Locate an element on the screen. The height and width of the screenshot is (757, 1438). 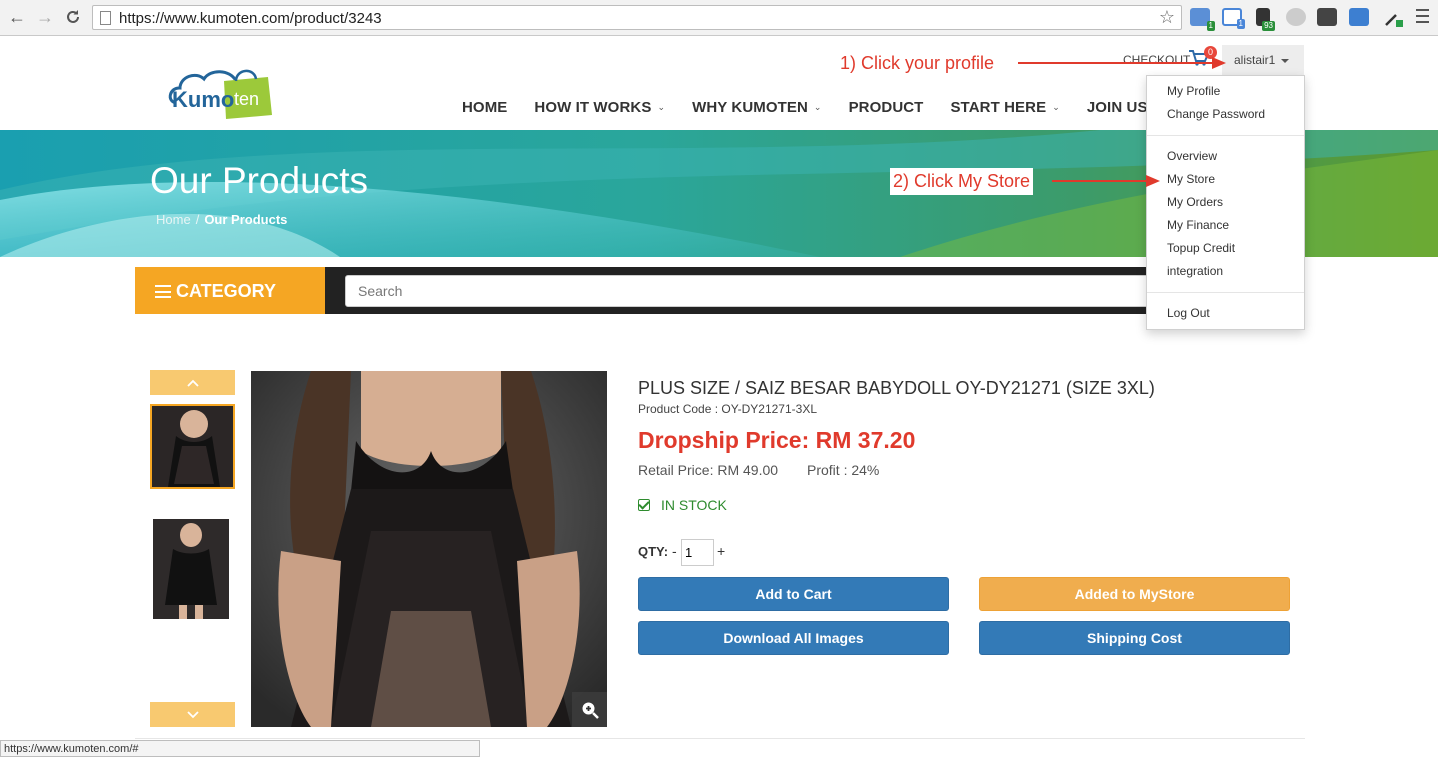
category-button: CATEGORY is located at coordinates (230, 290).